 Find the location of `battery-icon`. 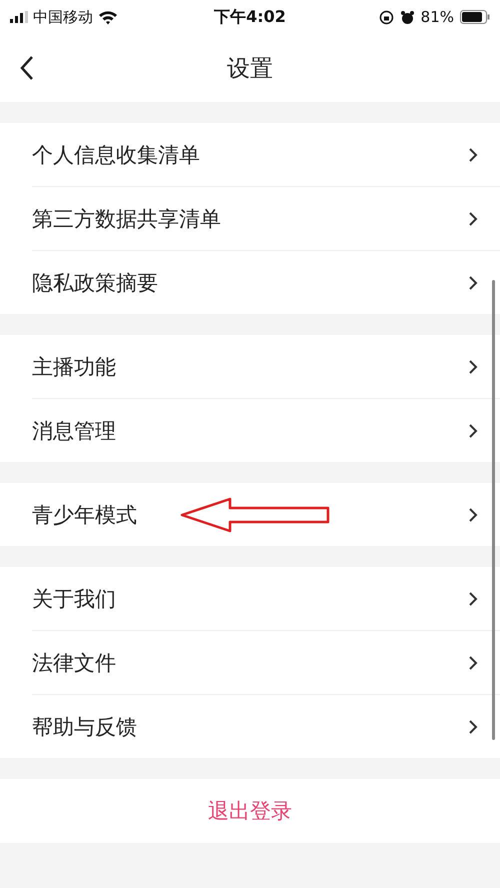

battery-icon is located at coordinates (475, 17).